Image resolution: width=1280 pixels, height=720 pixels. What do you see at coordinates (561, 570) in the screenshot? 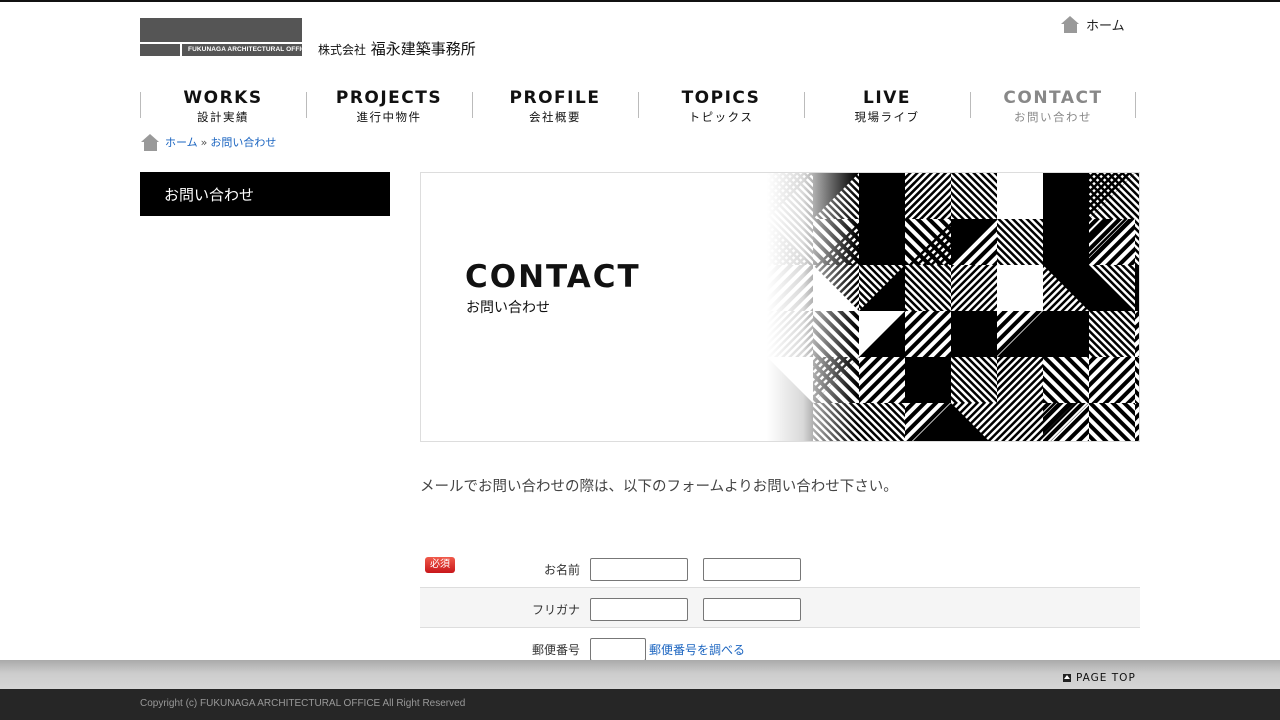
I see `name-label: お名前` at bounding box center [561, 570].